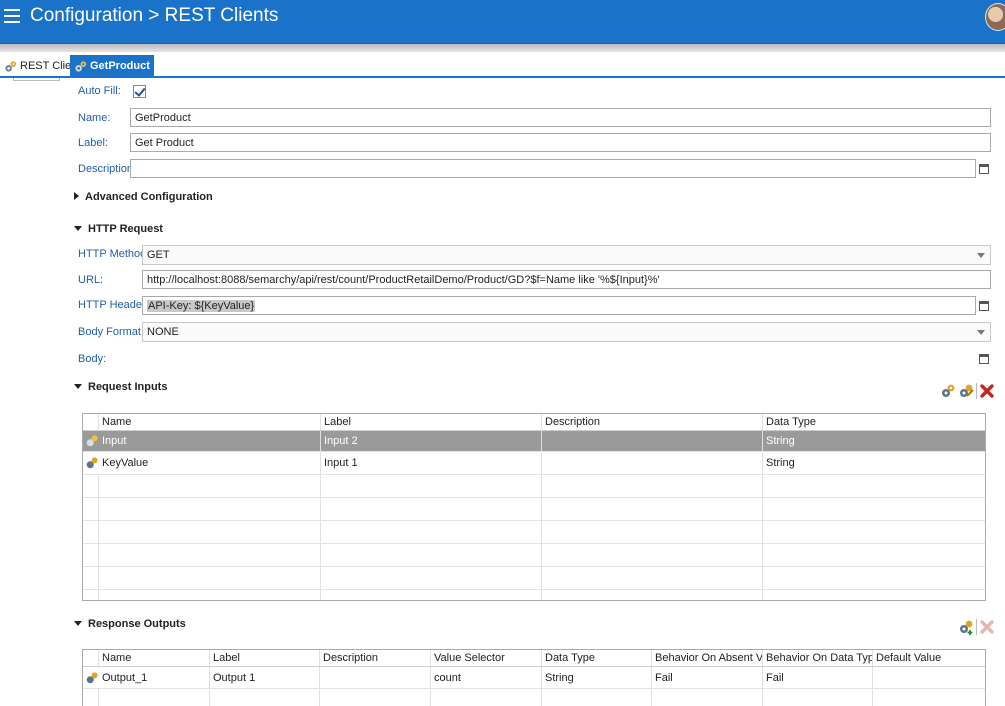 The width and height of the screenshot is (1005, 706). Describe the element at coordinates (486, 677) in the screenshot. I see `cell-value-selector: count` at that location.